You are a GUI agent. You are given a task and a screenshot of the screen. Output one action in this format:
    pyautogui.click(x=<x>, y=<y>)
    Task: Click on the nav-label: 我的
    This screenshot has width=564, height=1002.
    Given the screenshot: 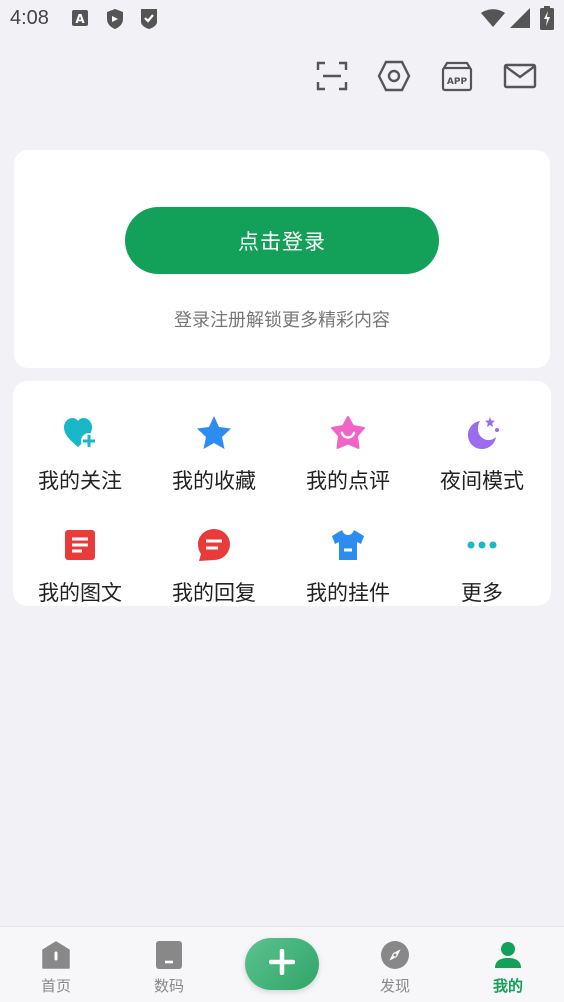 What is the action you would take?
    pyautogui.click(x=507, y=986)
    